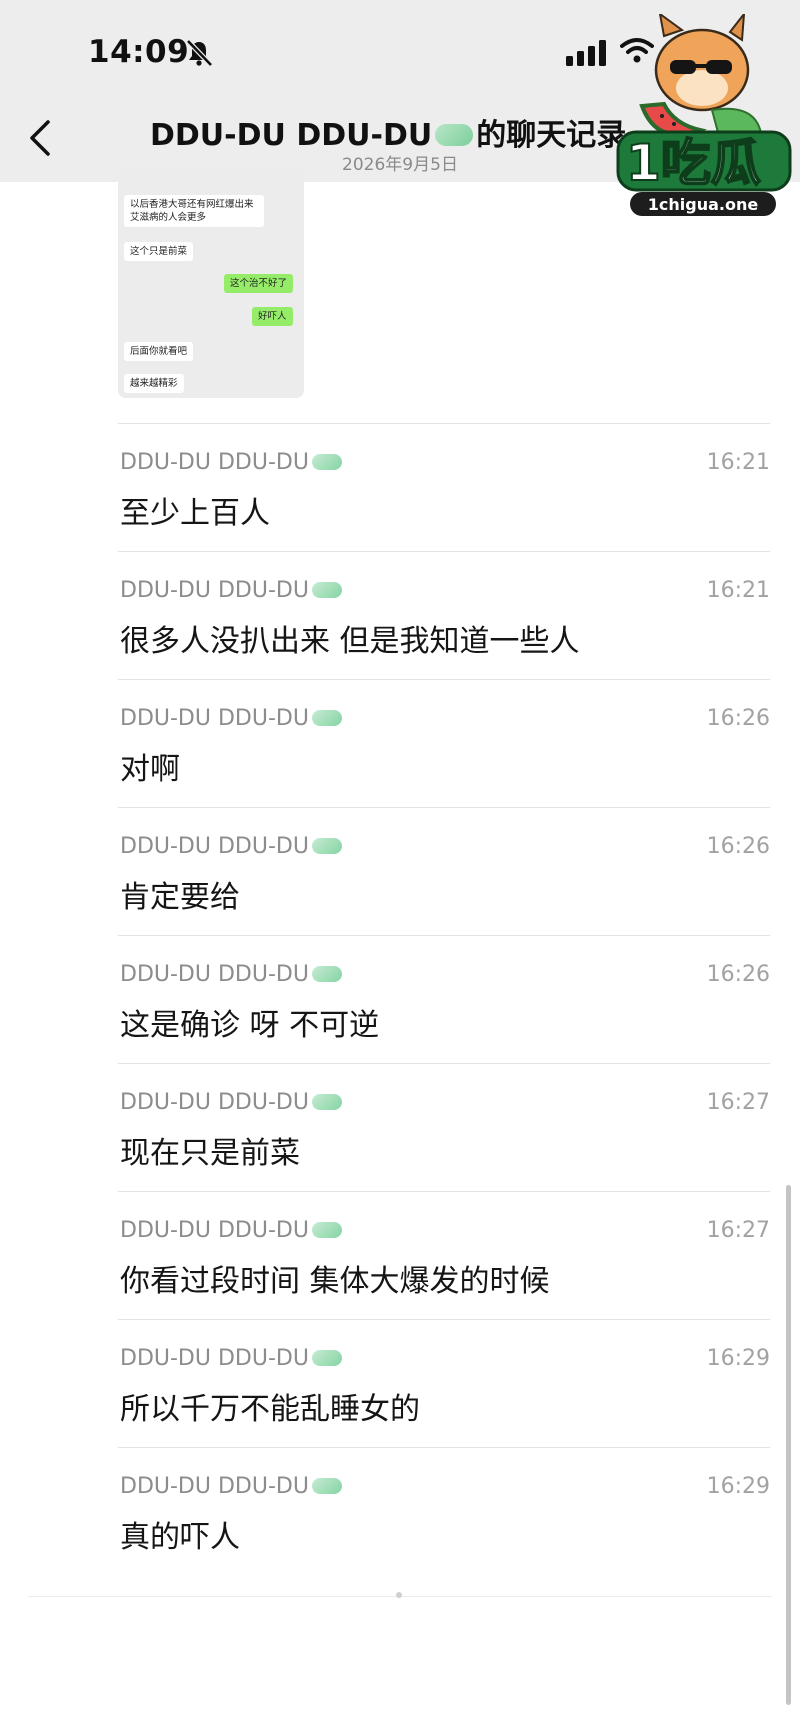 This screenshot has height=1735, width=800. I want to click on message-text: 很多人没扒出来 但是我知道一些人, so click(350, 641).